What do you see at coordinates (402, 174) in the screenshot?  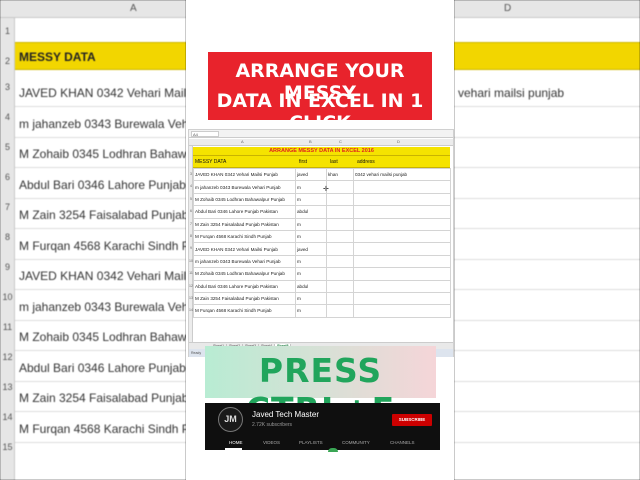 I see `grid-cell: 0342 vehari mailsi punjab` at bounding box center [402, 174].